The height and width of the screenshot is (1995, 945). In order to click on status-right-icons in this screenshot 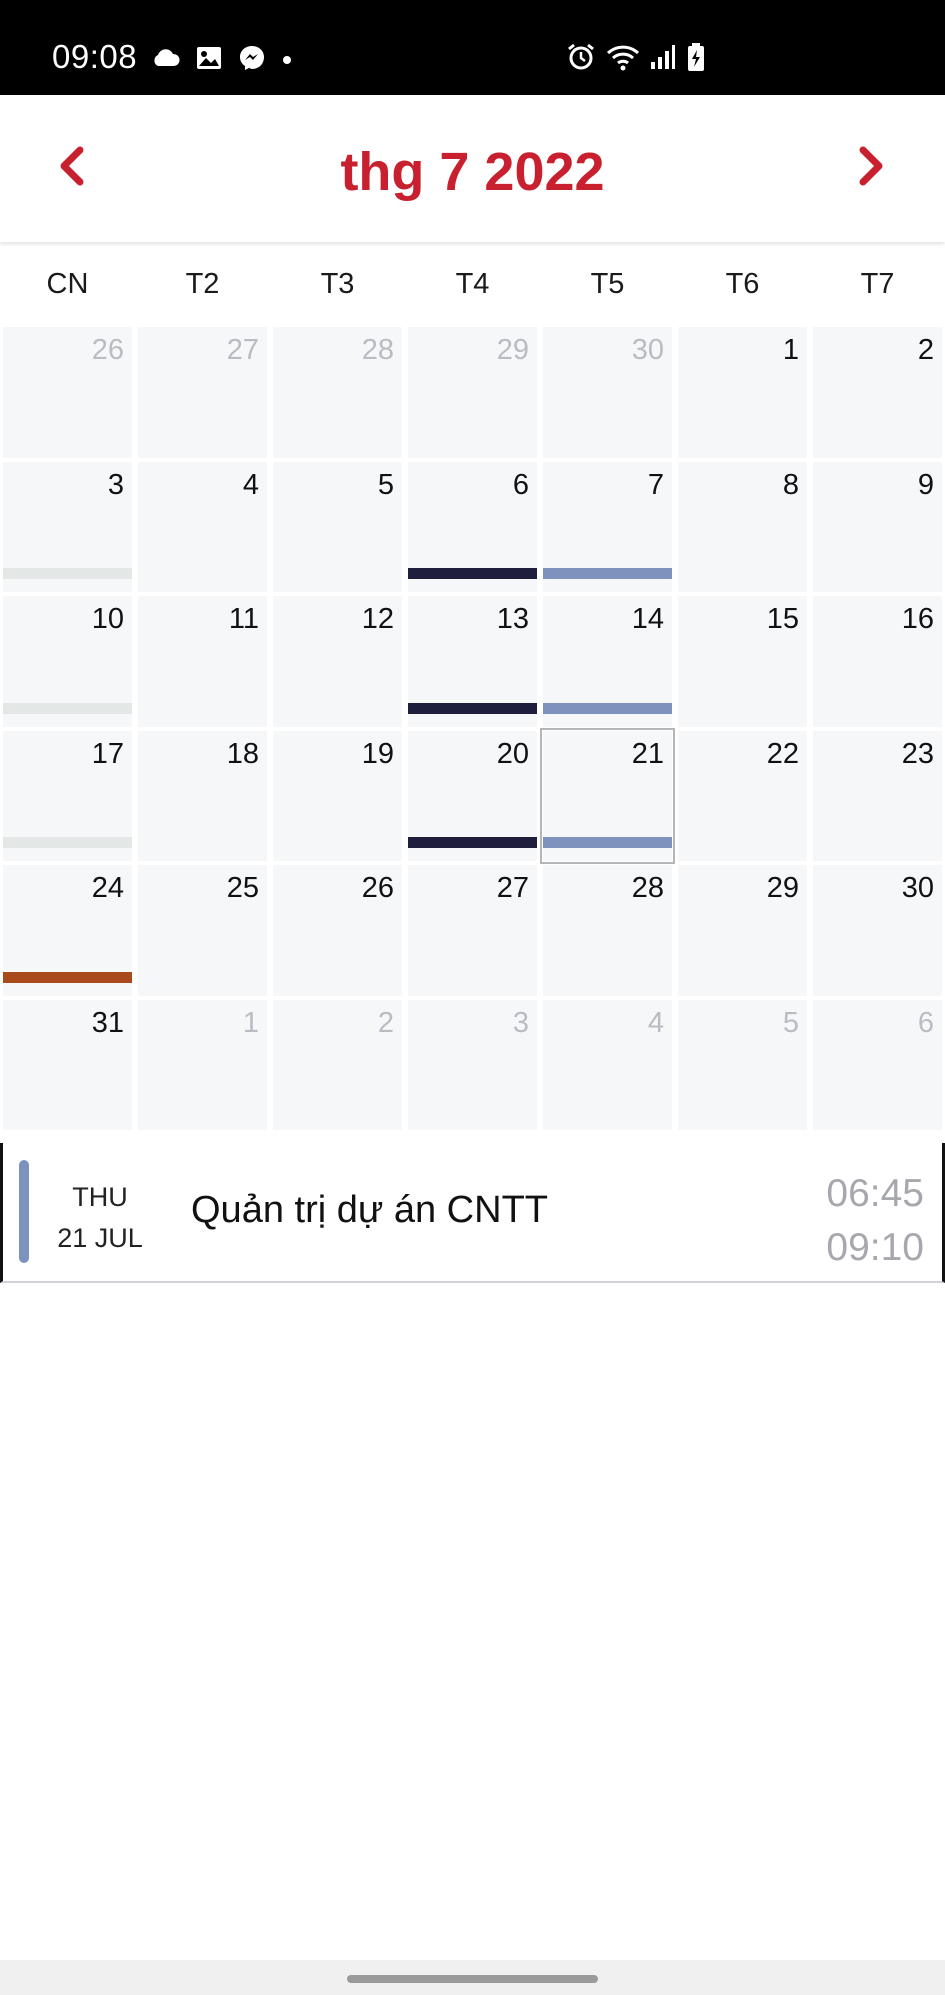, I will do `click(636, 59)`.